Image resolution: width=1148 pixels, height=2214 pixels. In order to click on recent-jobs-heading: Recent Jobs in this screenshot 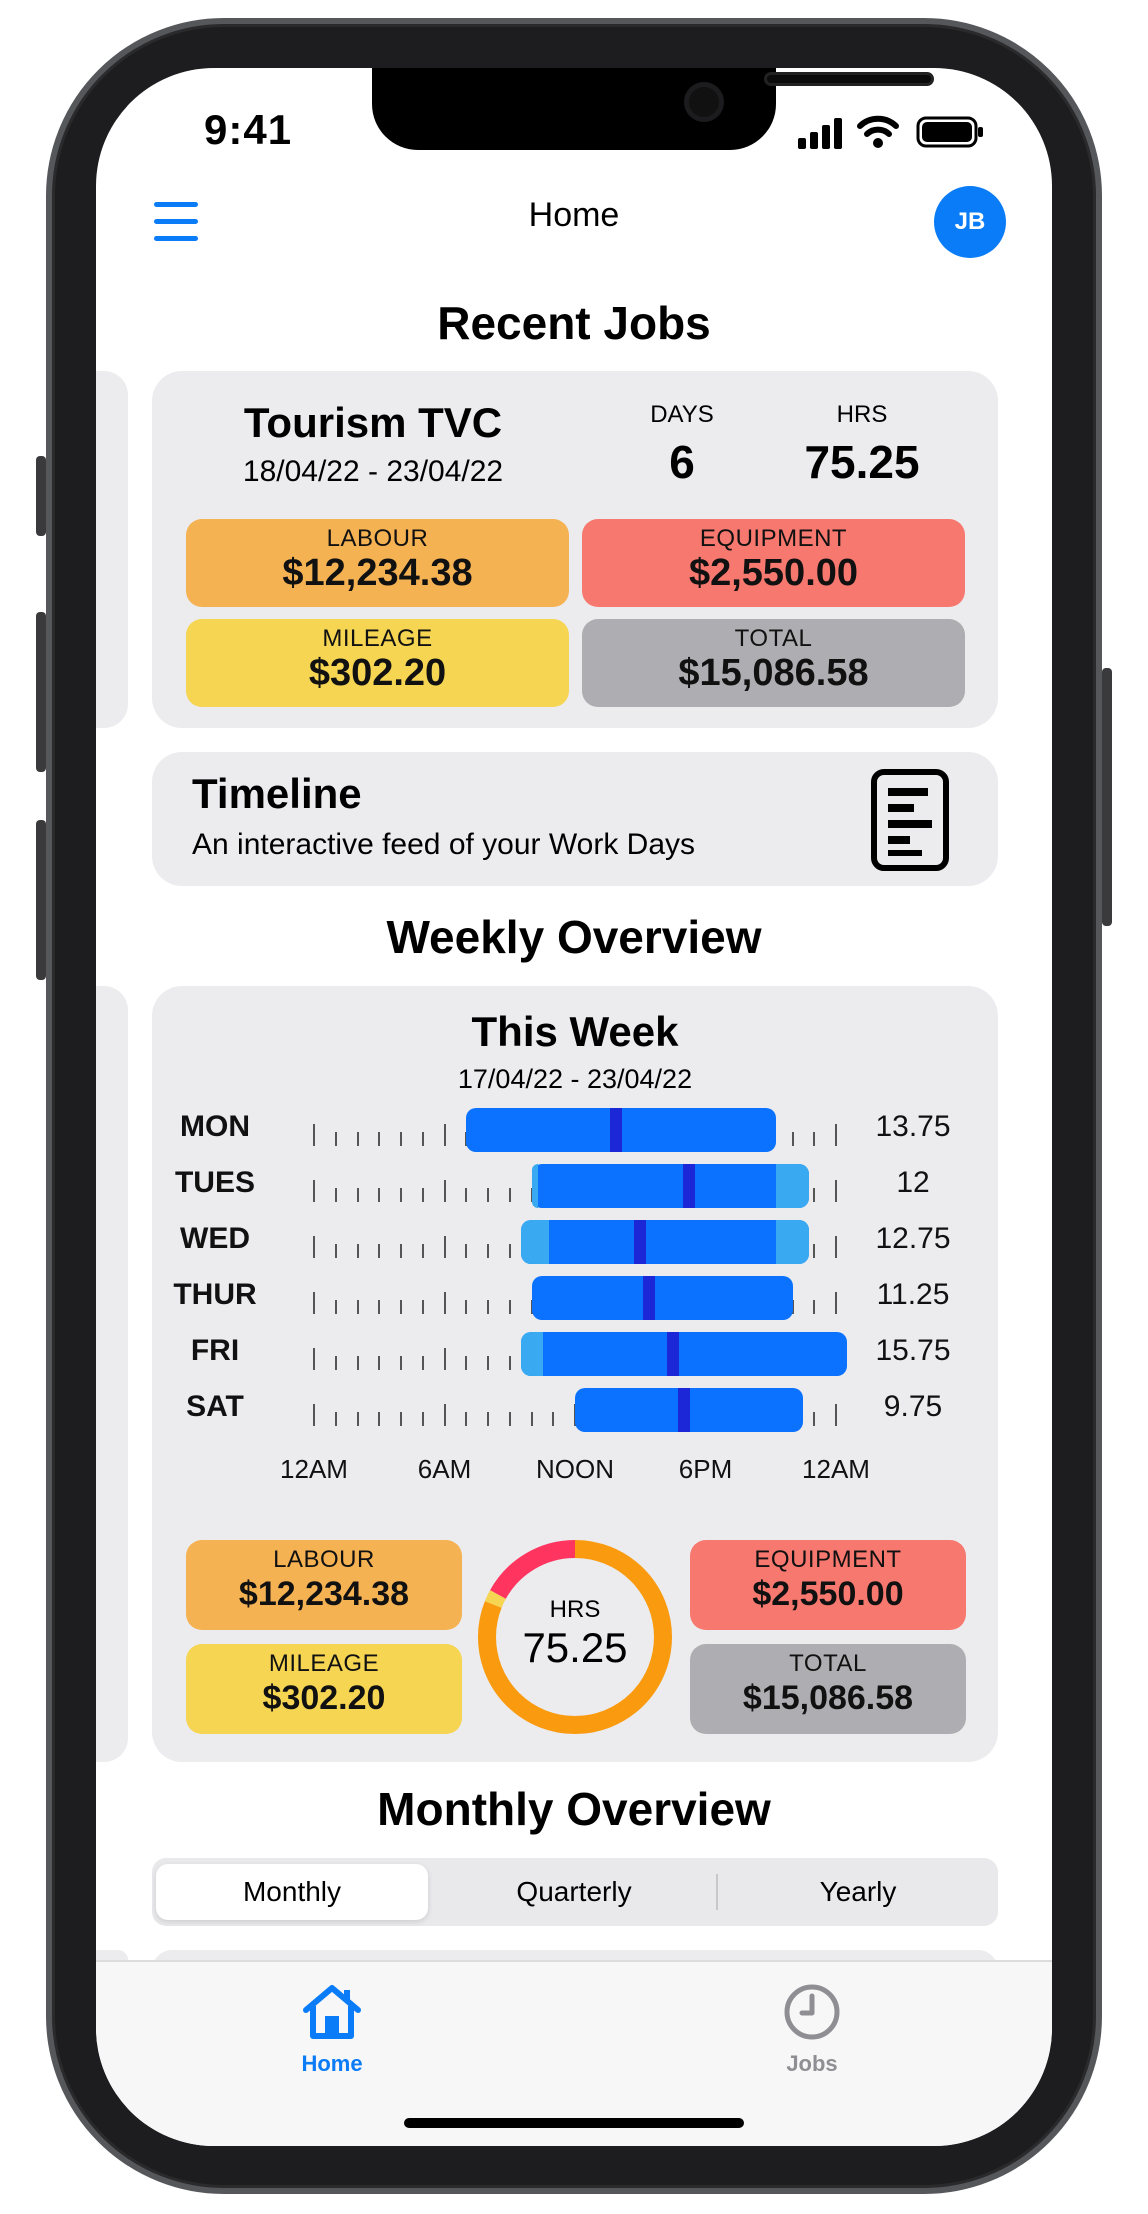, I will do `click(574, 323)`.